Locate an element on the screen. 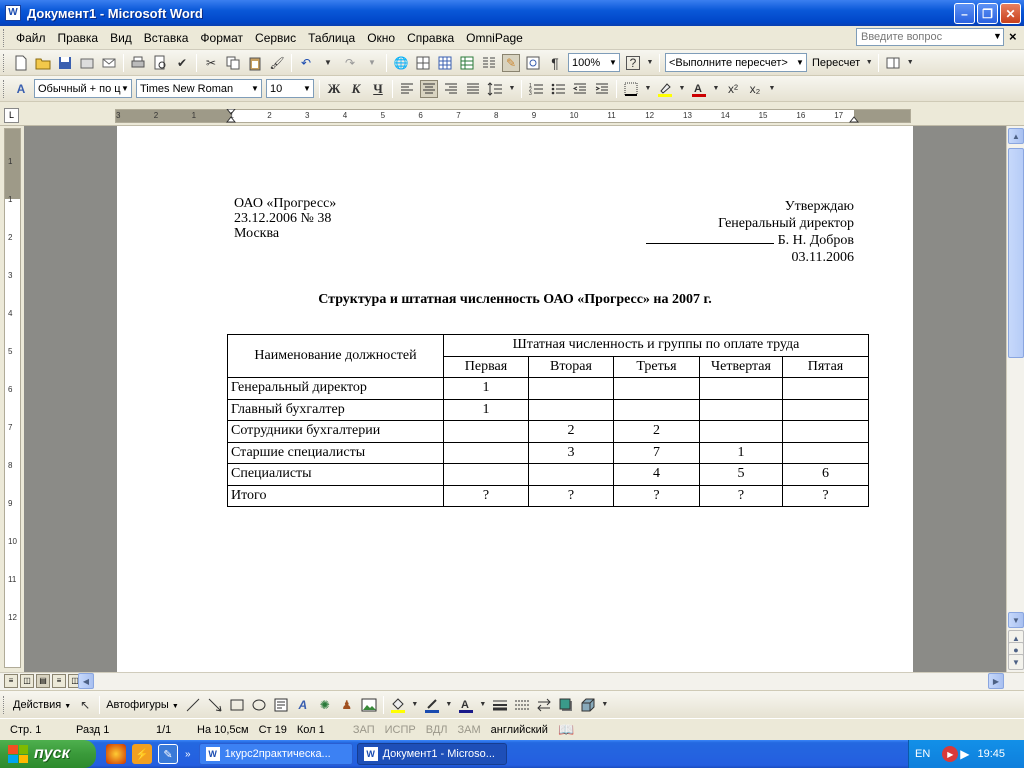 The image size is (1024, 768). normal-view-button: ≡ is located at coordinates (11, 681).